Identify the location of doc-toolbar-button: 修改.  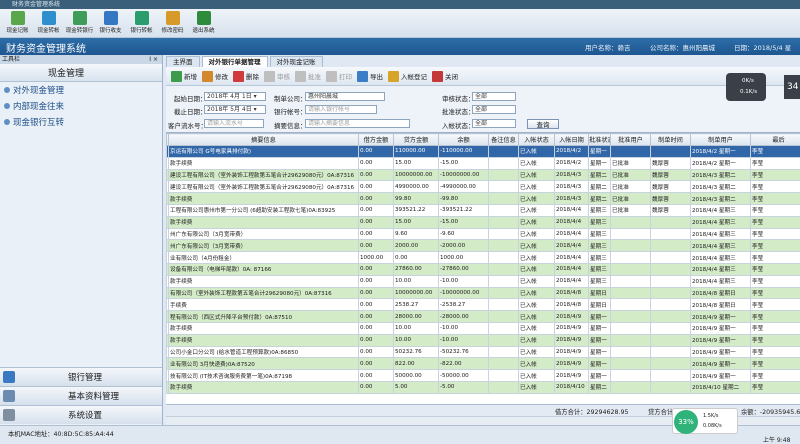
(215, 76).